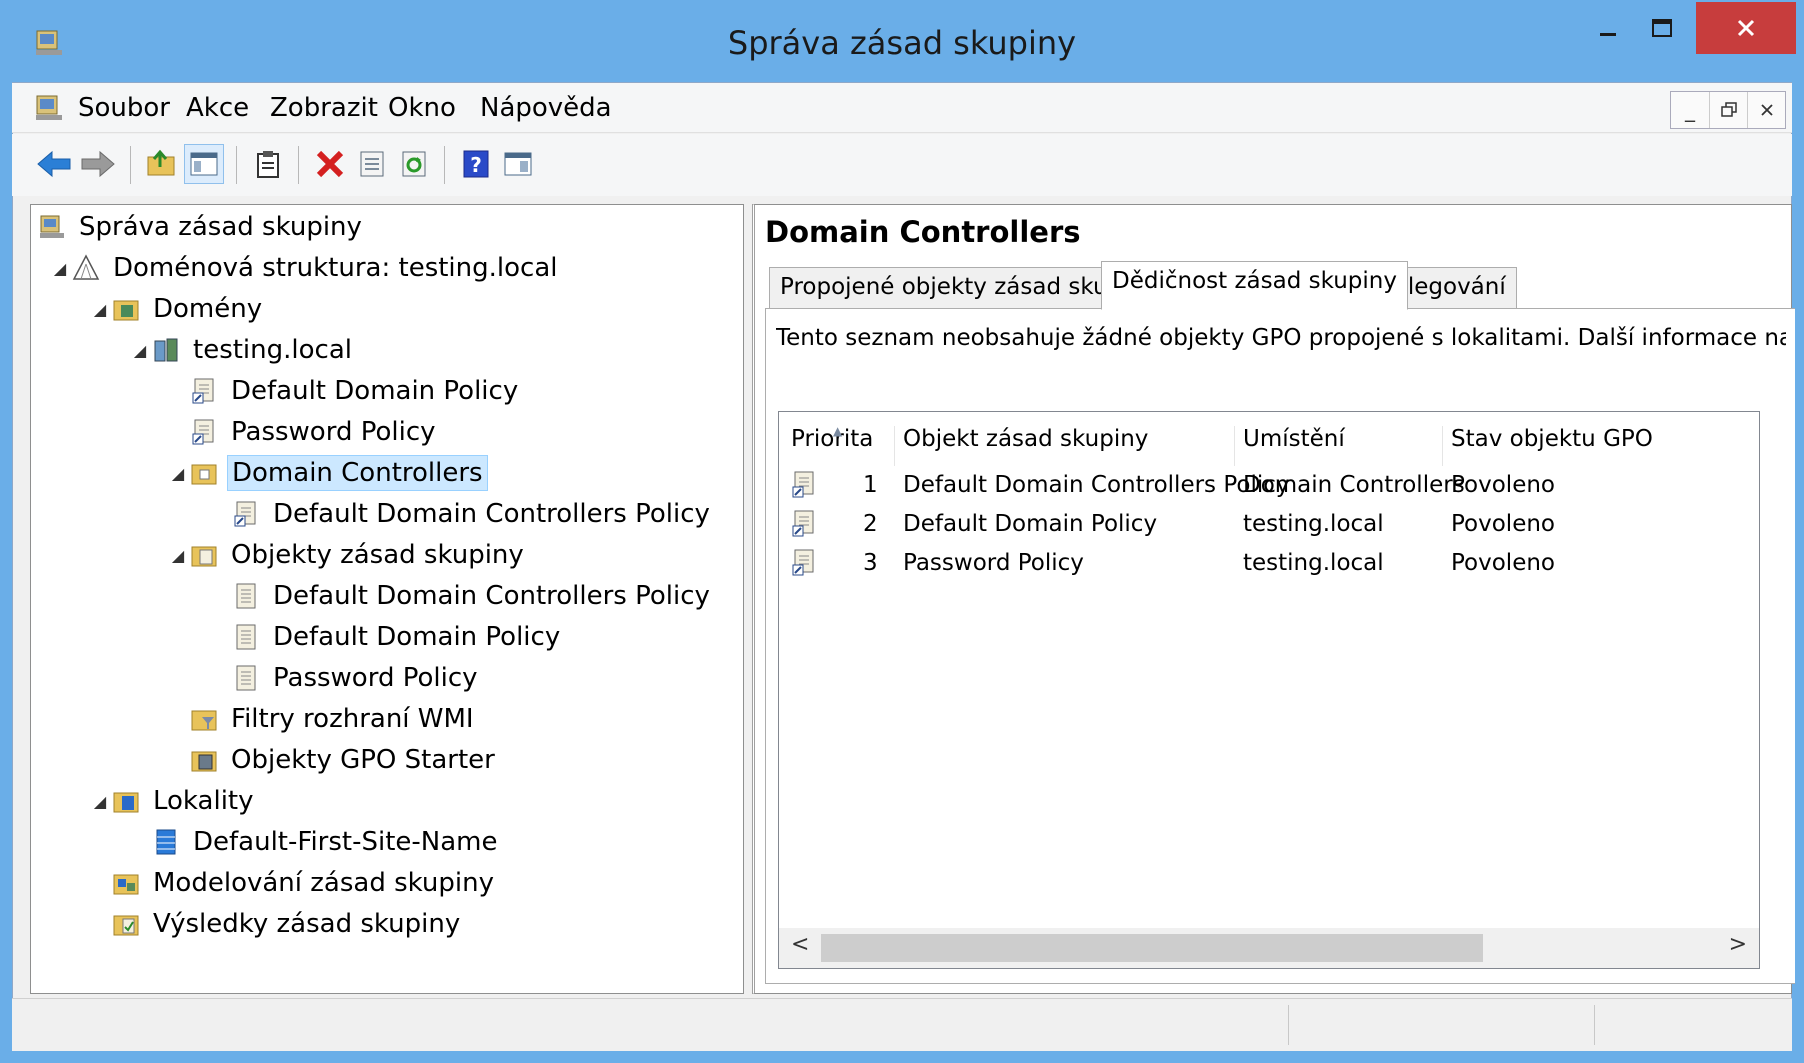  I want to click on scrollbar-thumb, so click(1152, 948).